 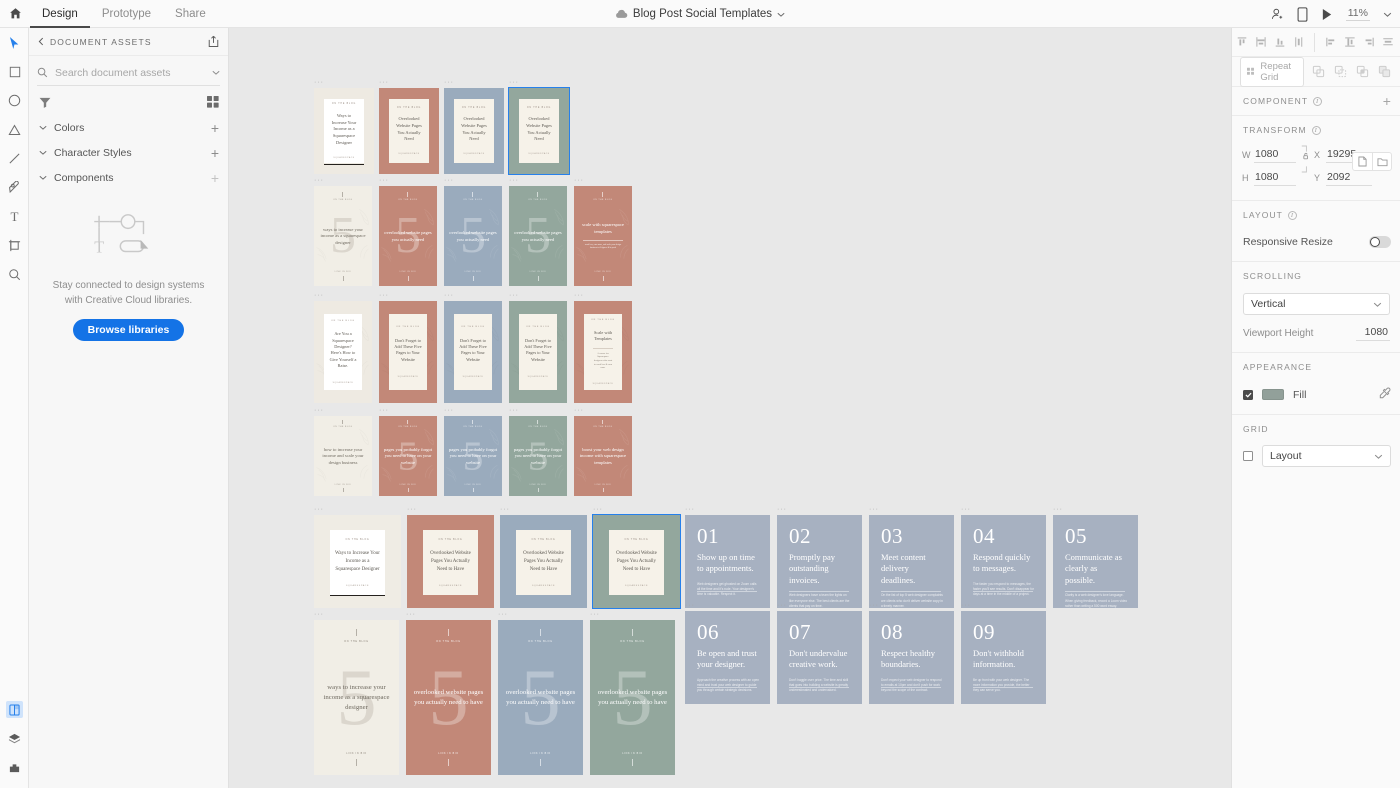 What do you see at coordinates (702, 14) in the screenshot?
I see `document-title: Blog Post Social Templates` at bounding box center [702, 14].